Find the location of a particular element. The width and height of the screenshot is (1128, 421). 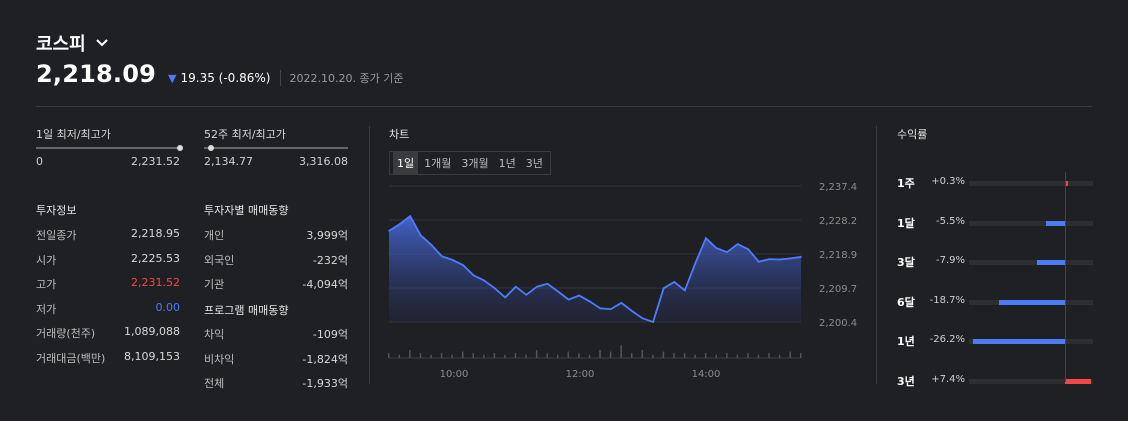

returns-title: 수익률 is located at coordinates (912, 134).